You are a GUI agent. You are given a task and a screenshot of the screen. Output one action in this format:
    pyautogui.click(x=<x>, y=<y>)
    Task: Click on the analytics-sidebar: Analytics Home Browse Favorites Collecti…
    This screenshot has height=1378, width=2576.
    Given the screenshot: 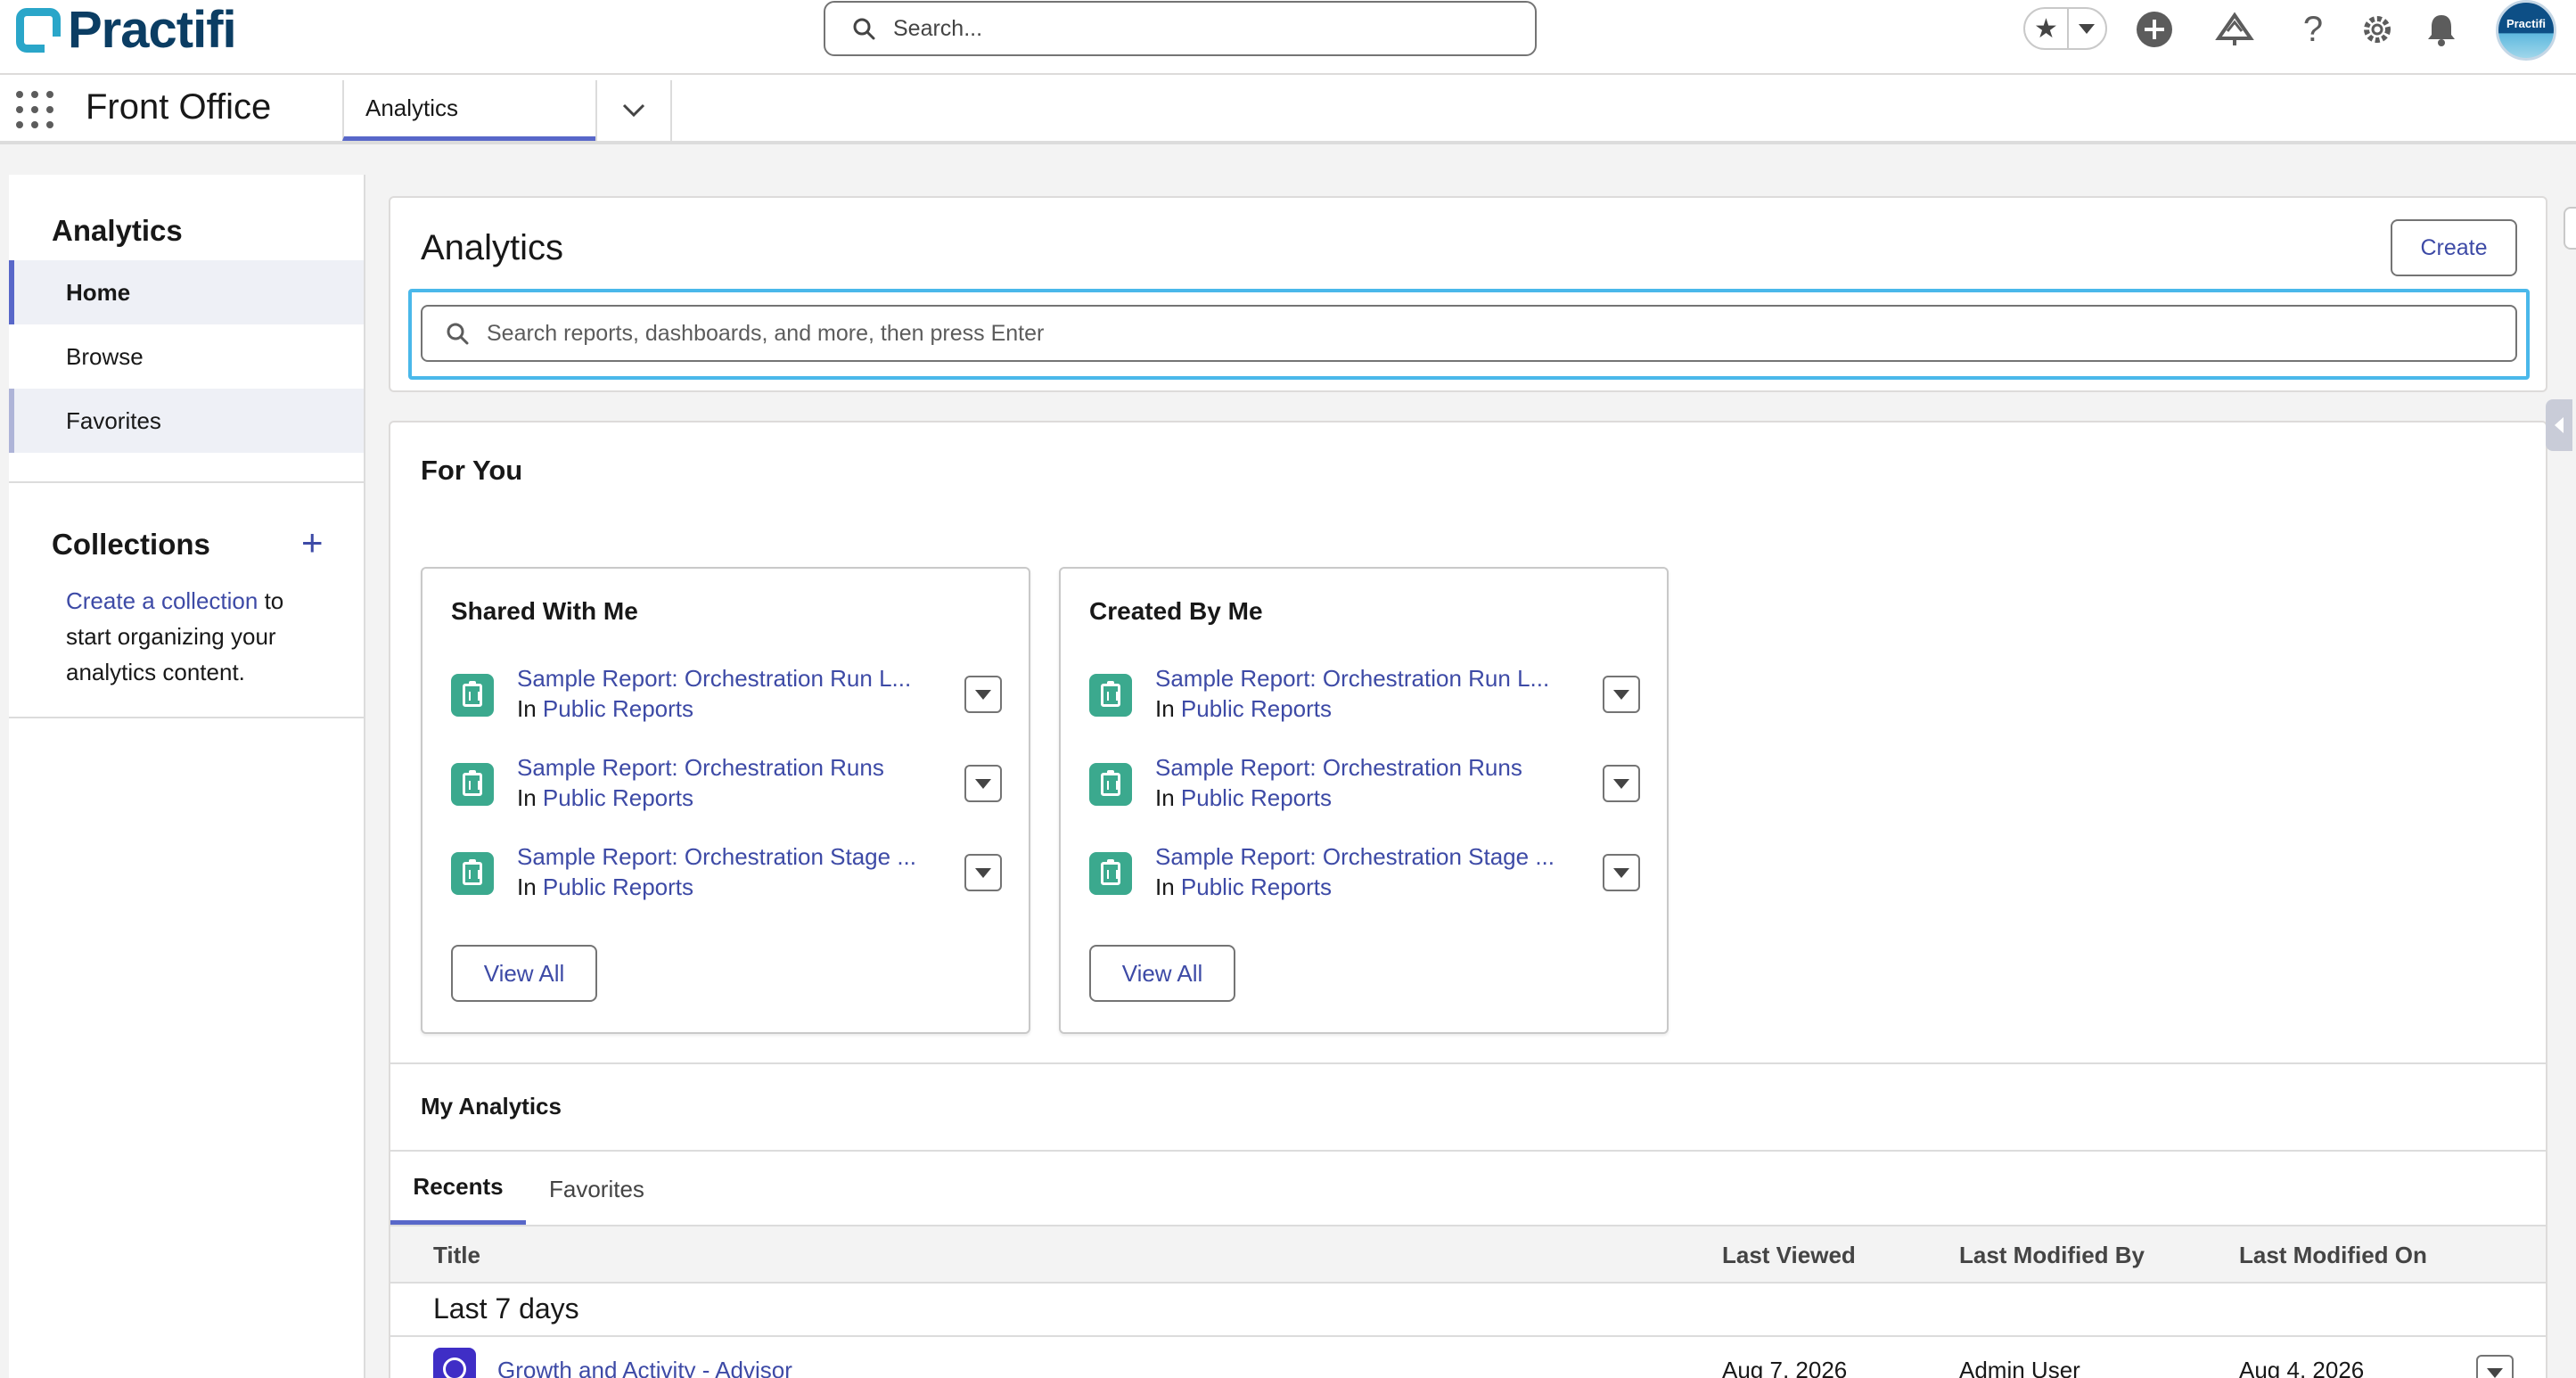 What is the action you would take?
    pyautogui.click(x=187, y=776)
    